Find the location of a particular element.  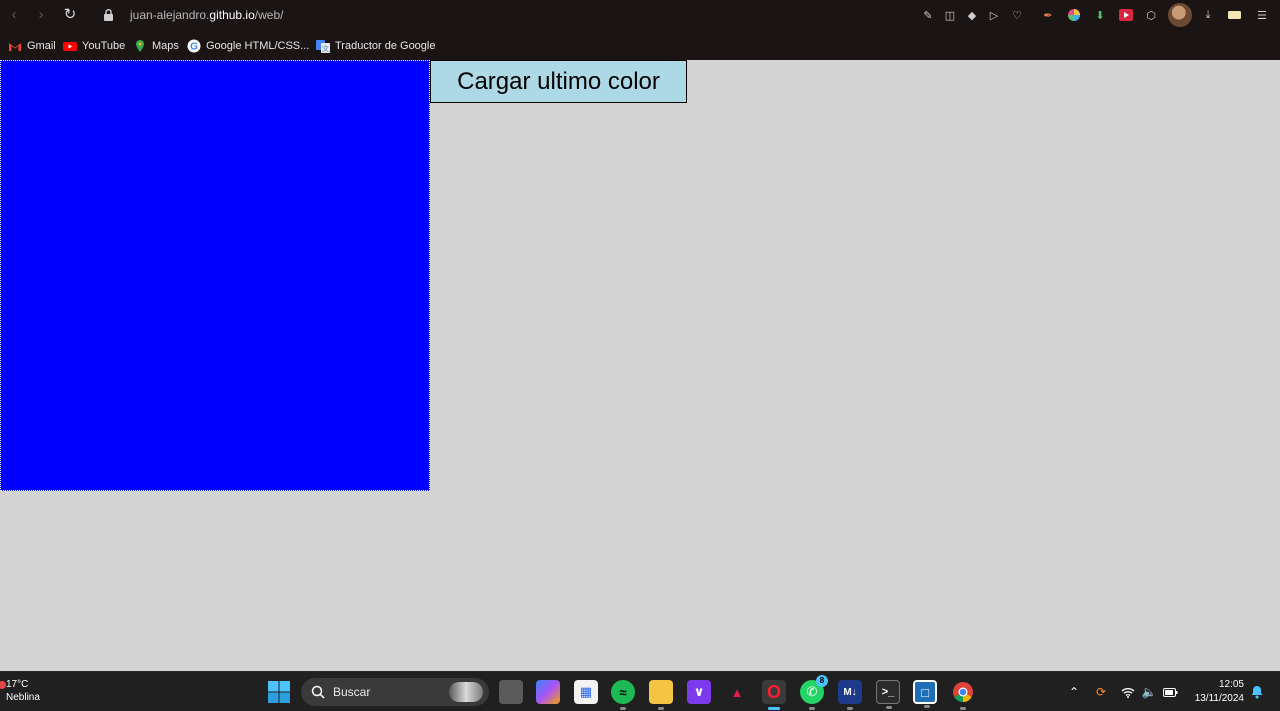

search-placeholder: Buscar is located at coordinates (352, 692).